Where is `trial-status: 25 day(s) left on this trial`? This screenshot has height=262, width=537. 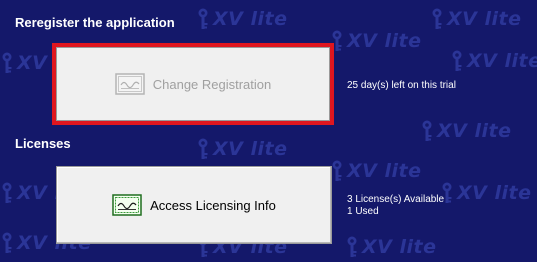 trial-status: 25 day(s) left on this trial is located at coordinates (401, 85).